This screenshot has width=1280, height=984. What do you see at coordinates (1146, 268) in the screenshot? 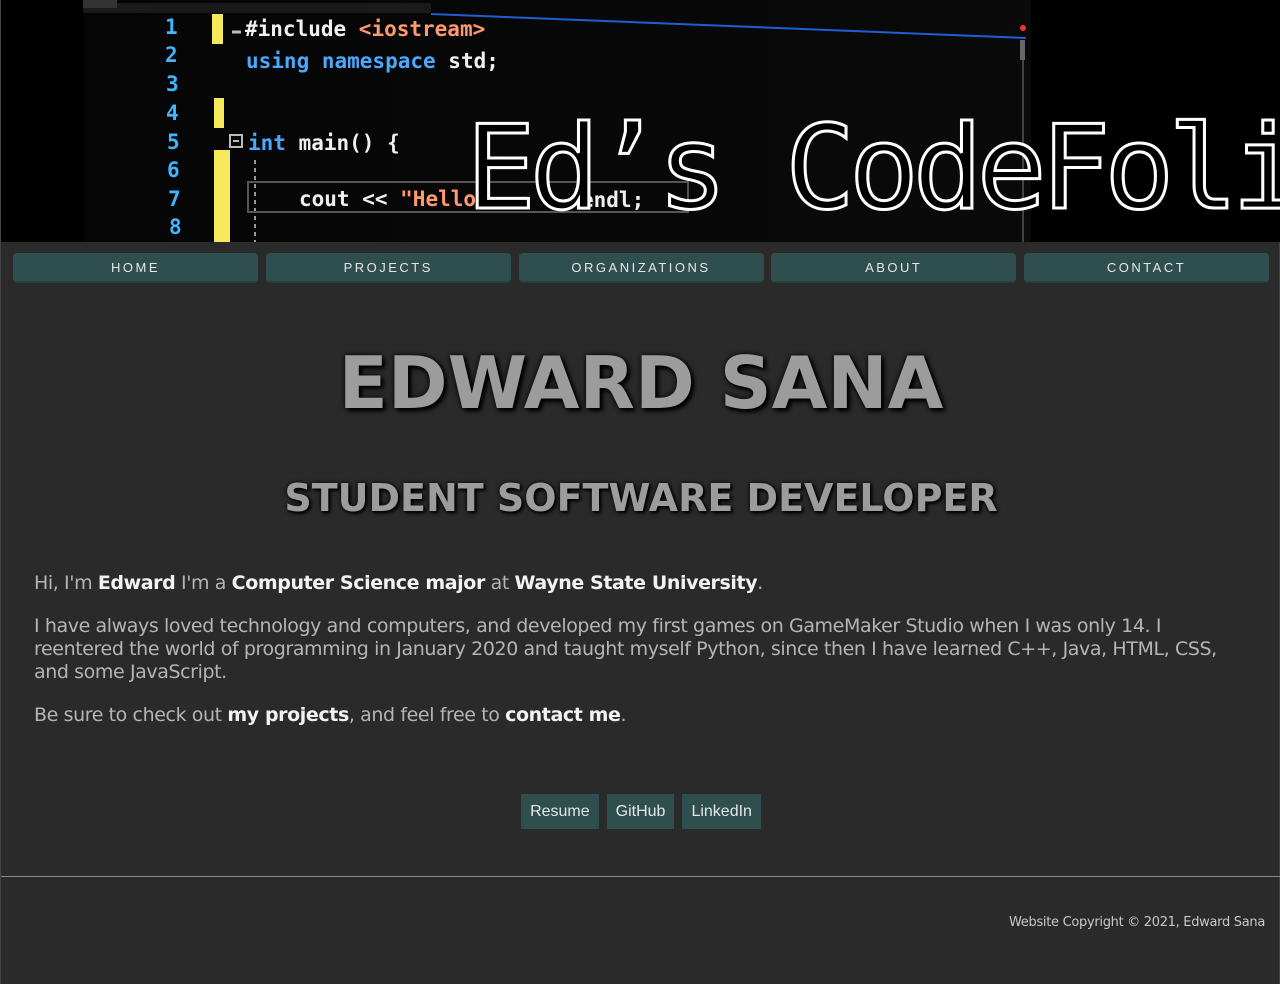
I see `nav-contact: CONTACT` at bounding box center [1146, 268].